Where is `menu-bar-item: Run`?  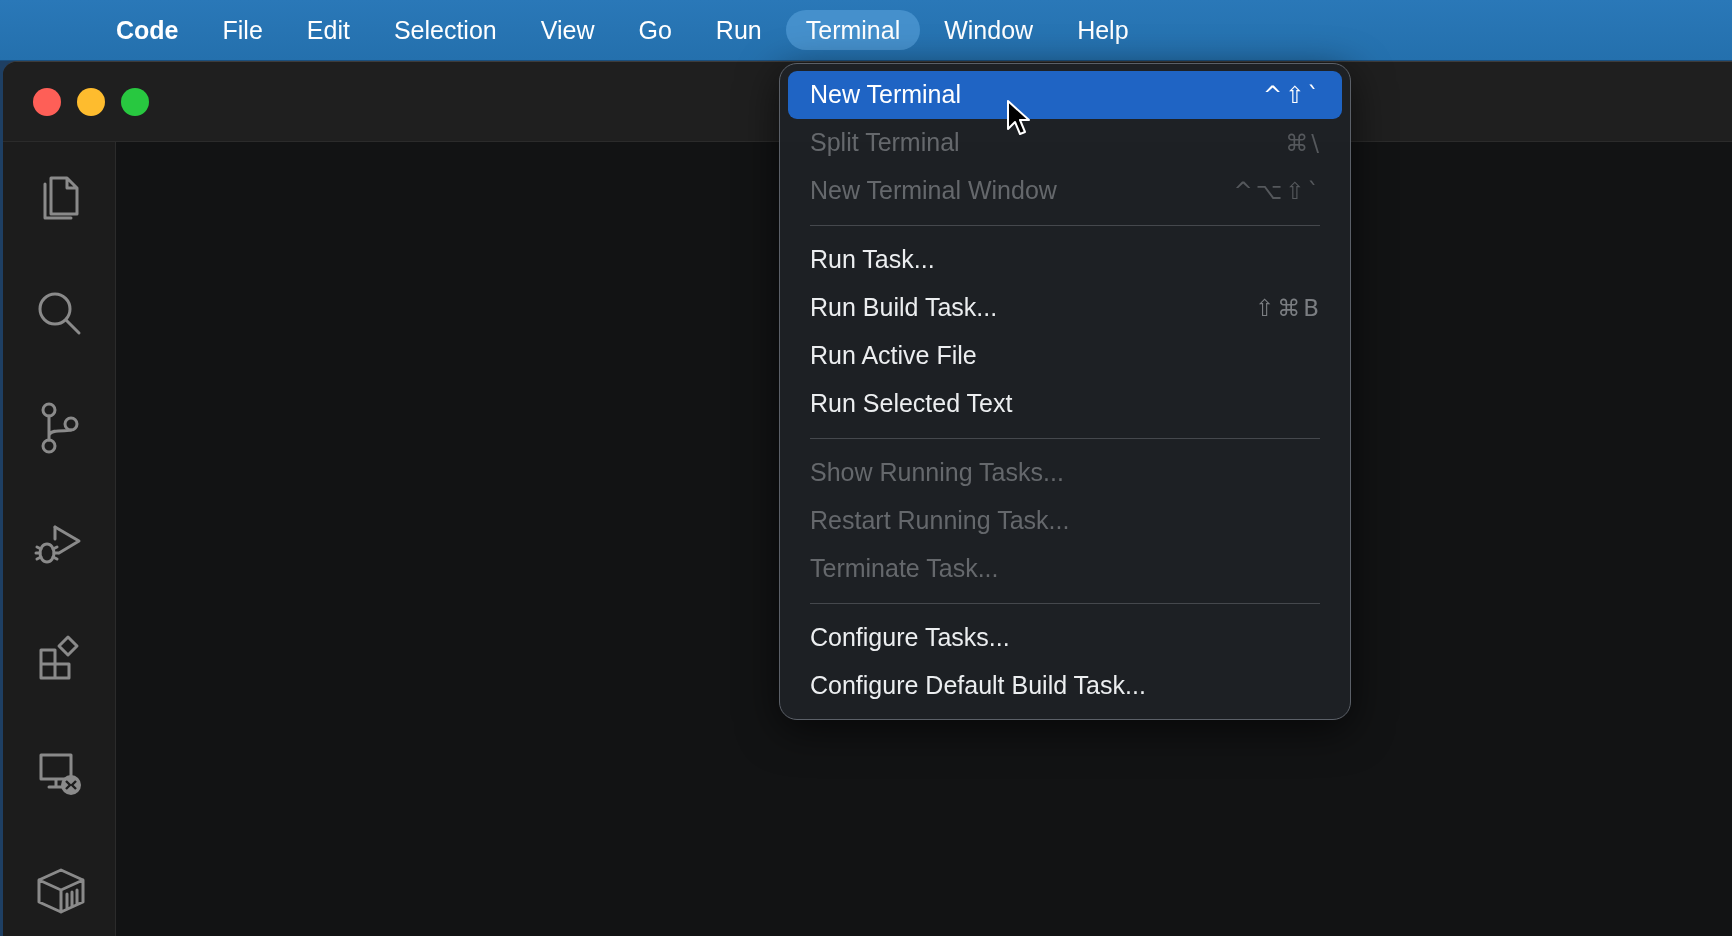
menu-bar-item: Run is located at coordinates (738, 30).